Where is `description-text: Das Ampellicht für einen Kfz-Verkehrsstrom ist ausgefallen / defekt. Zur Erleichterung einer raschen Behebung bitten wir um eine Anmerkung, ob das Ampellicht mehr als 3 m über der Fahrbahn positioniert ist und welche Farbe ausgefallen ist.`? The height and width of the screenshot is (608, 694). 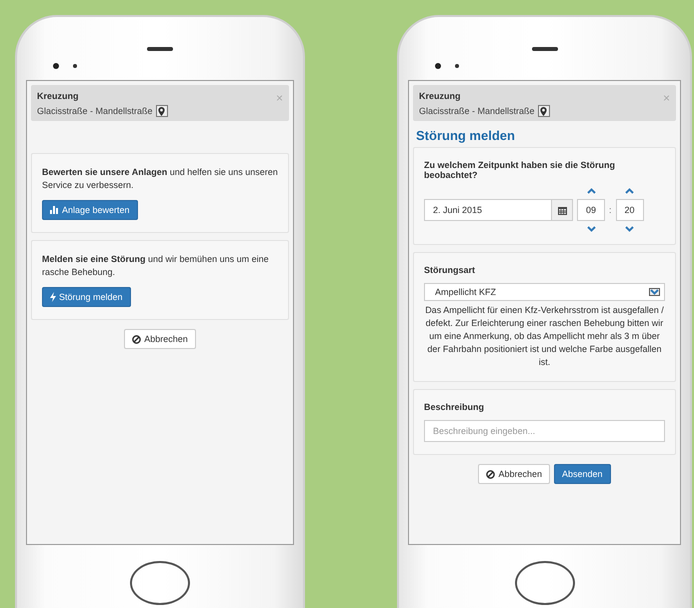
description-text: Das Ampellicht für einen Kfz-Verkehrsstrom ist ausgefallen / defekt. Zur Erleichterung einer raschen Behebung bitten wir um eine Anmerkung, ob das Ampellicht mehr als 3 m über der Fahrbahn positioniert ist und welche Farbe ausgefallen ist. is located at coordinates (544, 336).